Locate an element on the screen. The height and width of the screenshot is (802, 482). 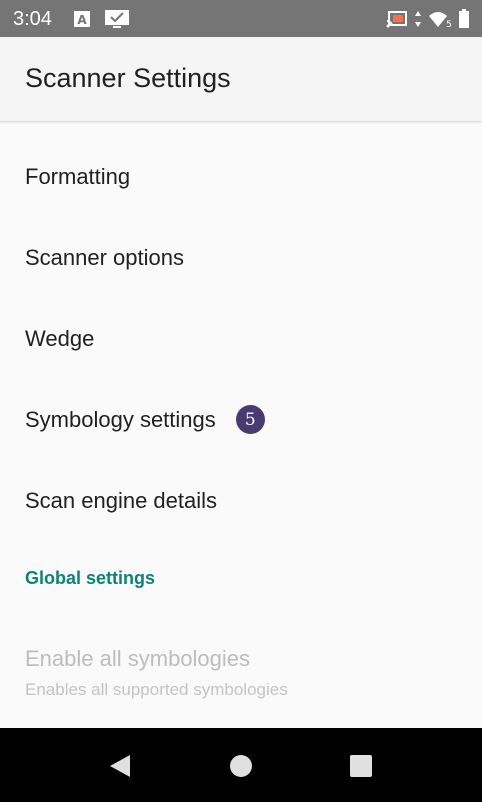
settings-item-symbology-settings: Symbology settings 5 is located at coordinates (241, 419).